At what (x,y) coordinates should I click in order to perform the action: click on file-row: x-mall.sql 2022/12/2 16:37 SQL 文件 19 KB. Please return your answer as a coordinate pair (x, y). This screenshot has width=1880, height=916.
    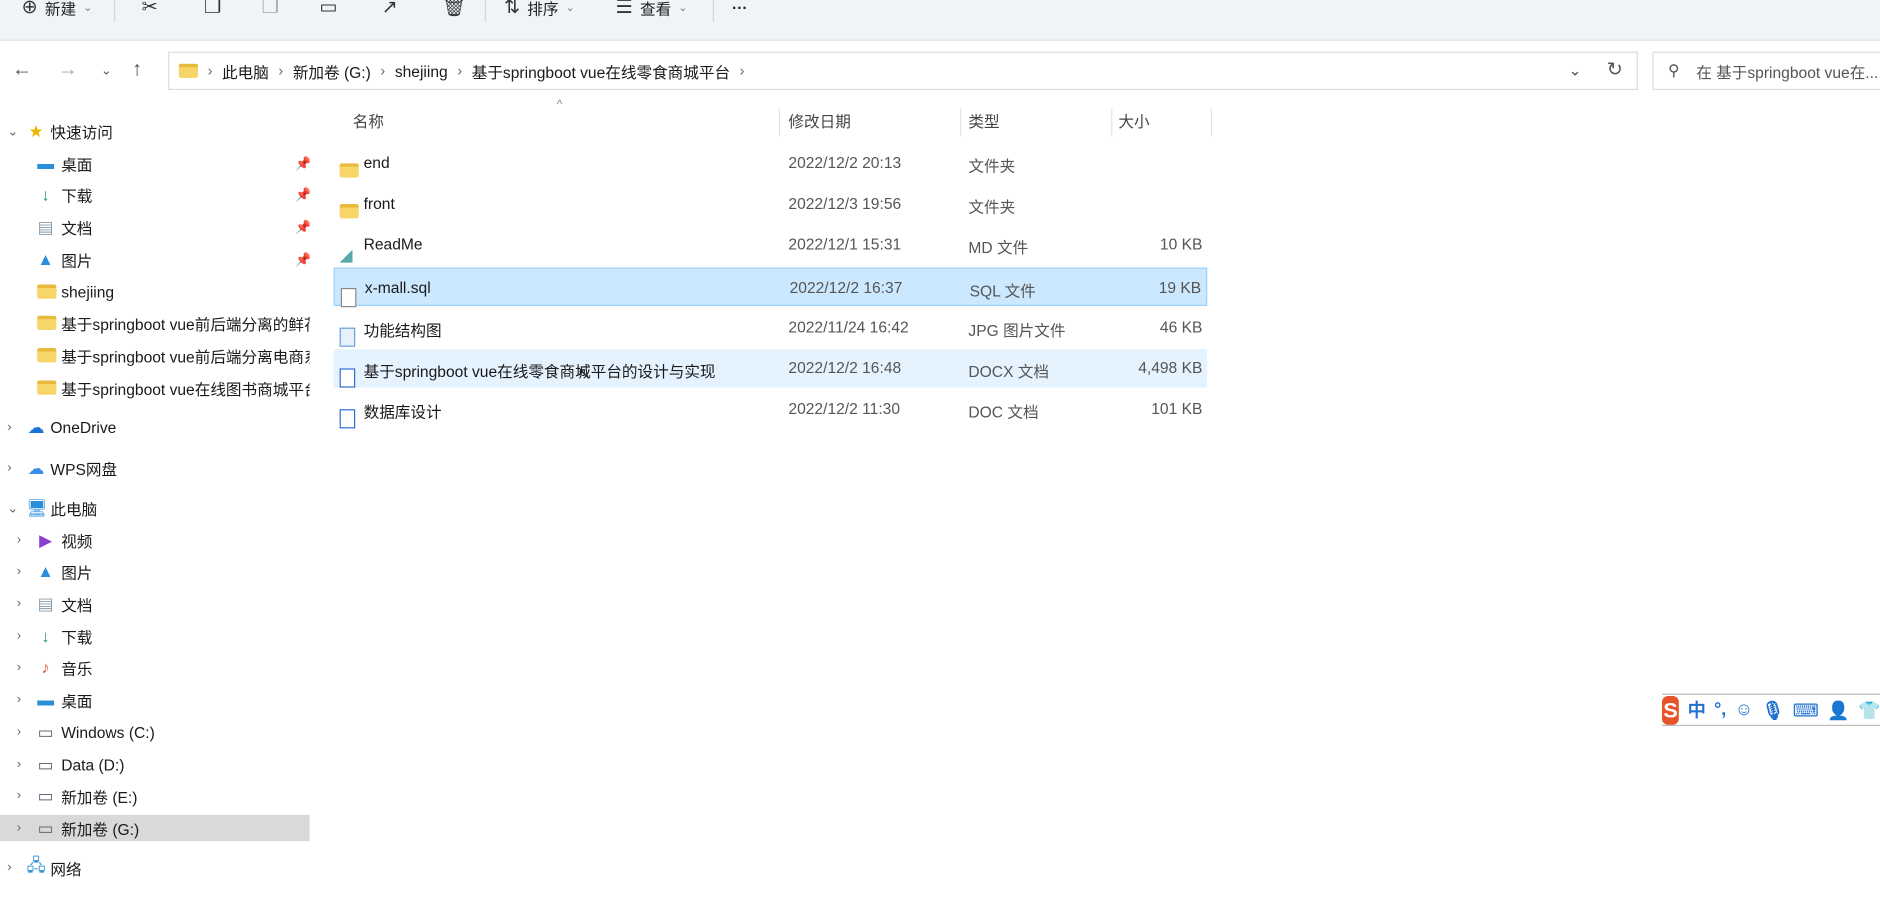
    Looking at the image, I should click on (770, 287).